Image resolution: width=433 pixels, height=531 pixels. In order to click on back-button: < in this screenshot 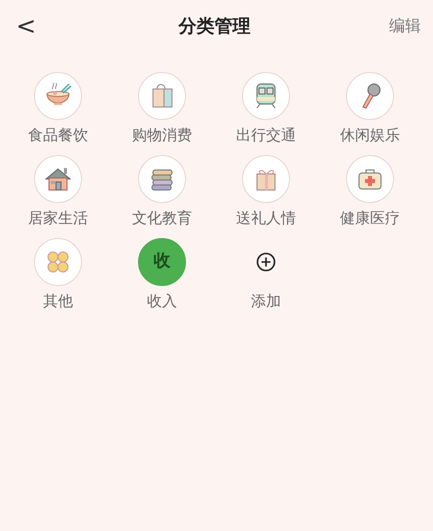, I will do `click(26, 26)`.